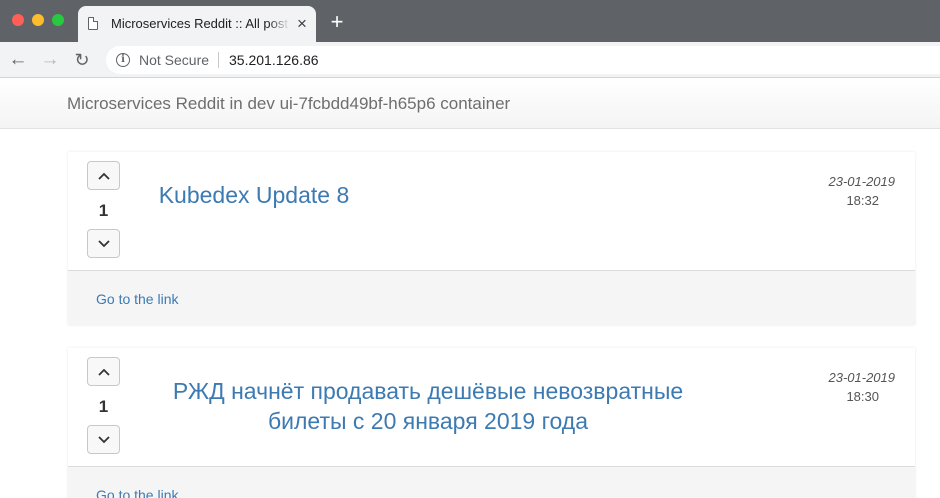 The width and height of the screenshot is (940, 498). Describe the element at coordinates (18, 20) in the screenshot. I see `window-close-button` at that location.